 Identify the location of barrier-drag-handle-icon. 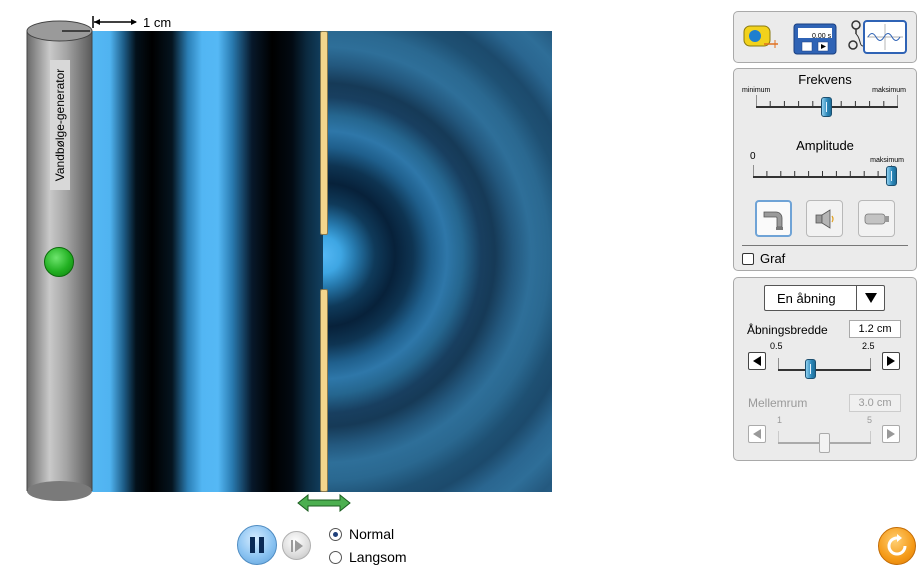
(324, 505).